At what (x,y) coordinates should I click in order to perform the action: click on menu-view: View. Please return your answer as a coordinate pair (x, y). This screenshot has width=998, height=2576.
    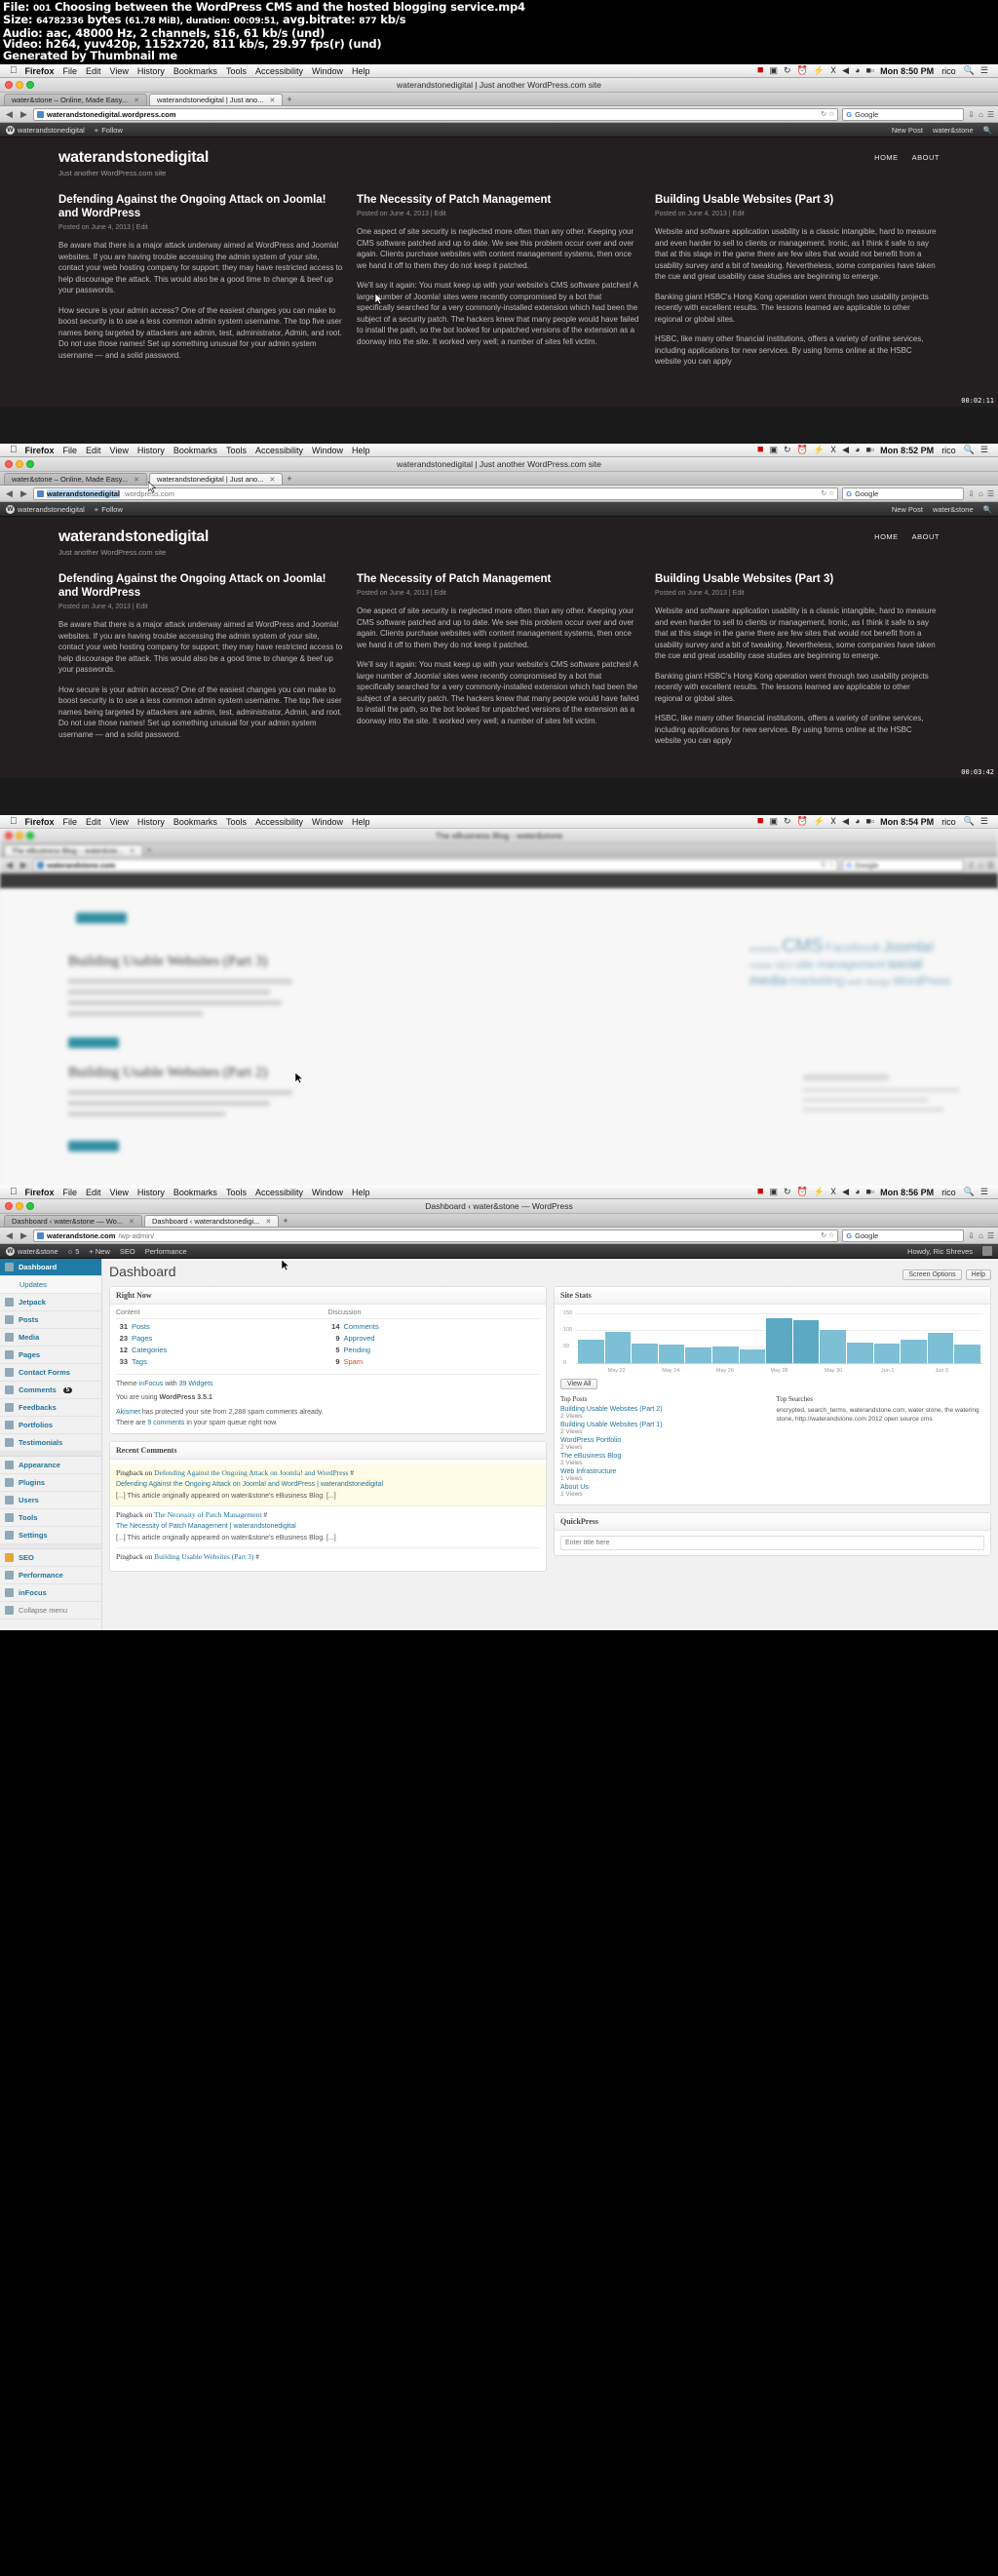
    Looking at the image, I should click on (119, 450).